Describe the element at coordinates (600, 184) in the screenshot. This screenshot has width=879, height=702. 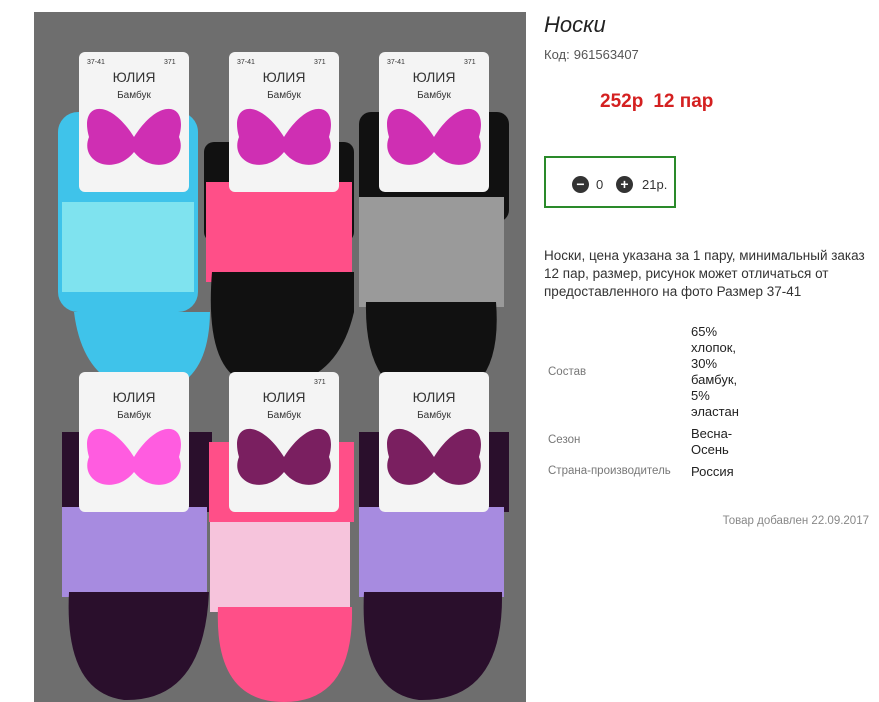
I see `quantity-value: 0` at that location.